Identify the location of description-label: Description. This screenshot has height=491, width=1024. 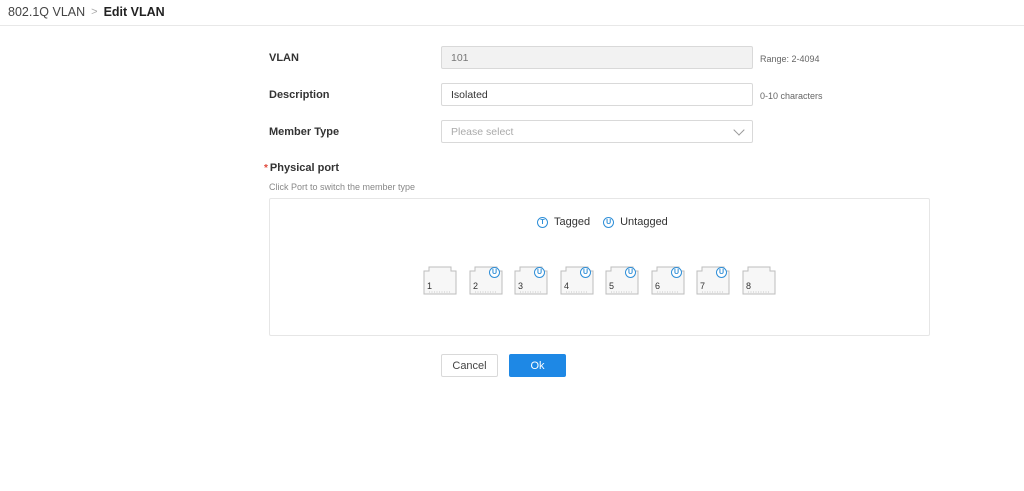
(299, 95).